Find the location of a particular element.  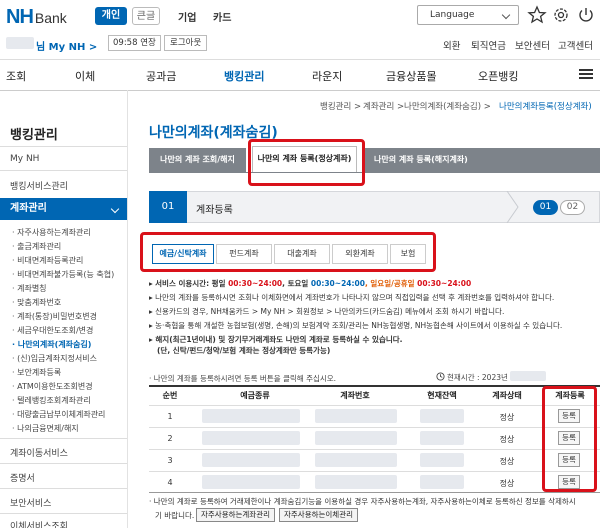

sidebar-subitem: · 출금계좌관리 is located at coordinates (36, 246).